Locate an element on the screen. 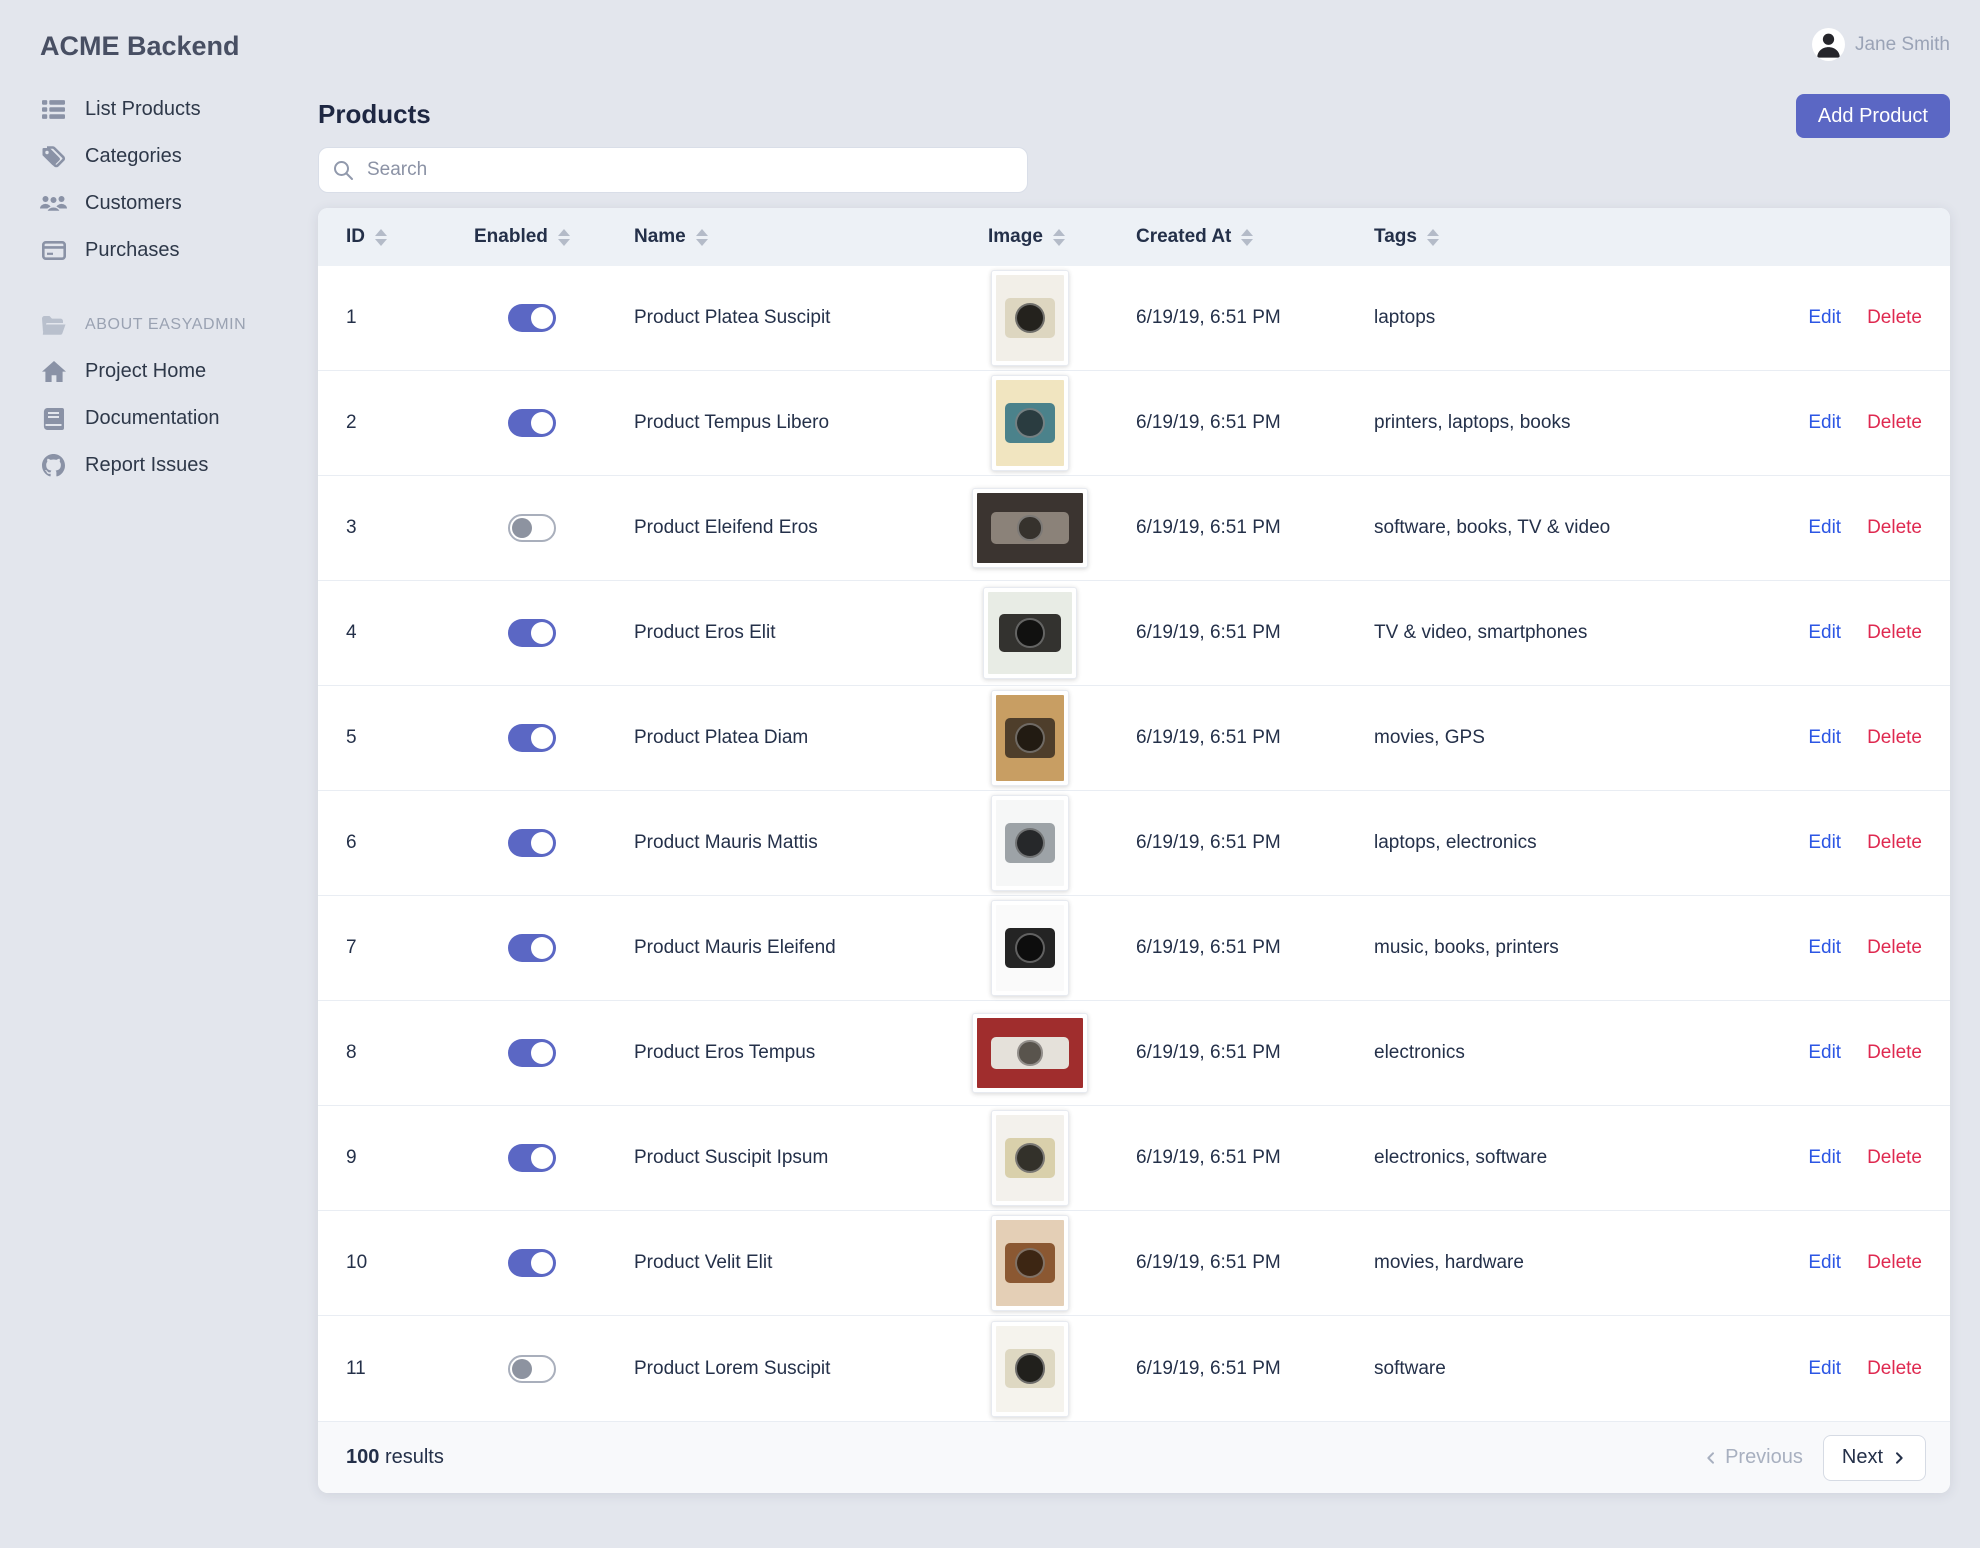 The height and width of the screenshot is (1548, 1980). next-page-button: Next is located at coordinates (1874, 1457).